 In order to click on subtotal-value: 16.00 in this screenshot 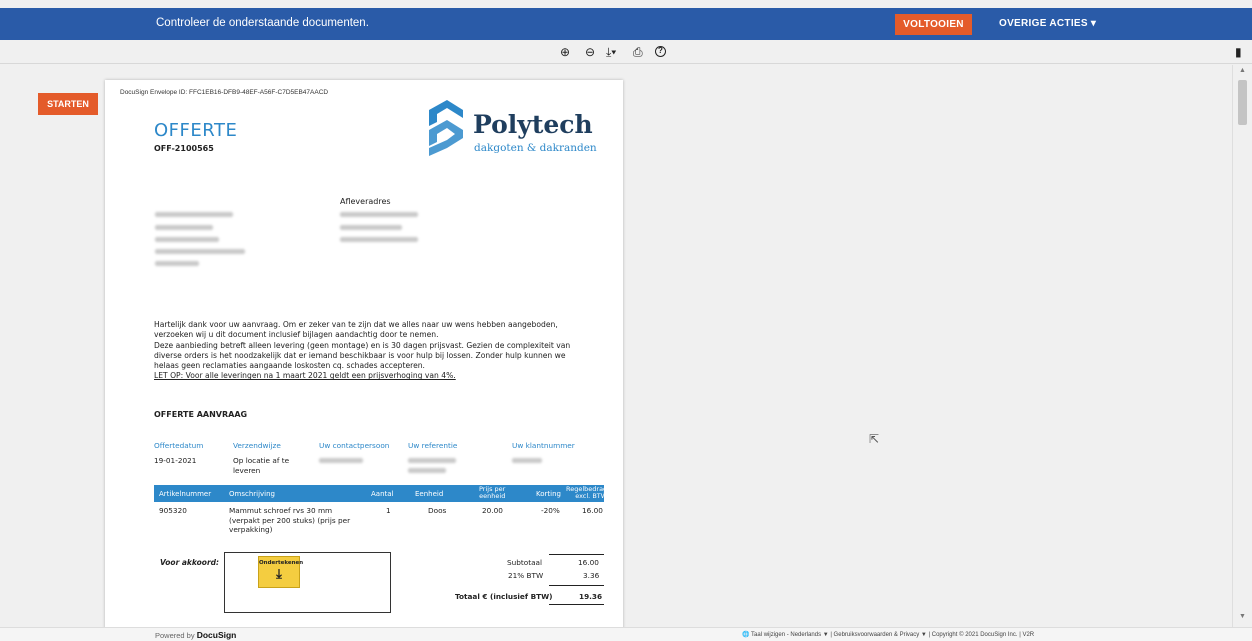, I will do `click(588, 562)`.